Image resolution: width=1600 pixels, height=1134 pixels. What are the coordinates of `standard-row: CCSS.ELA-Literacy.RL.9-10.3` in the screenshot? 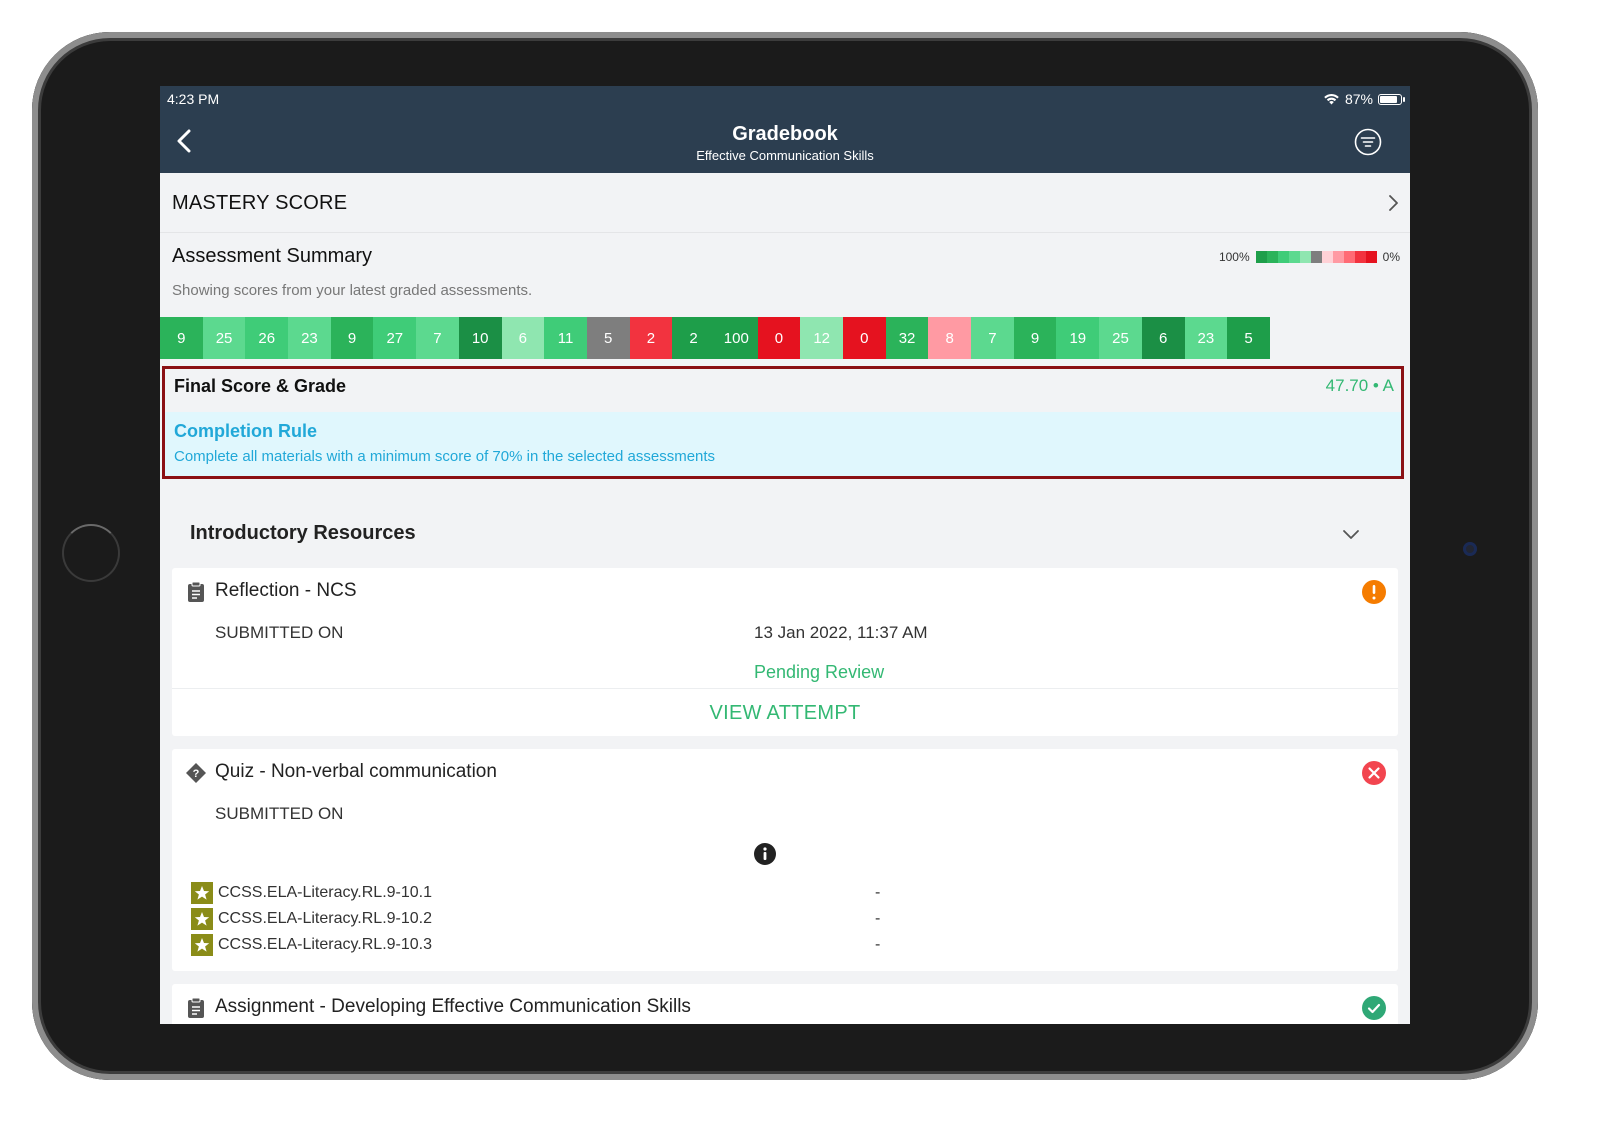 It's located at (311, 945).